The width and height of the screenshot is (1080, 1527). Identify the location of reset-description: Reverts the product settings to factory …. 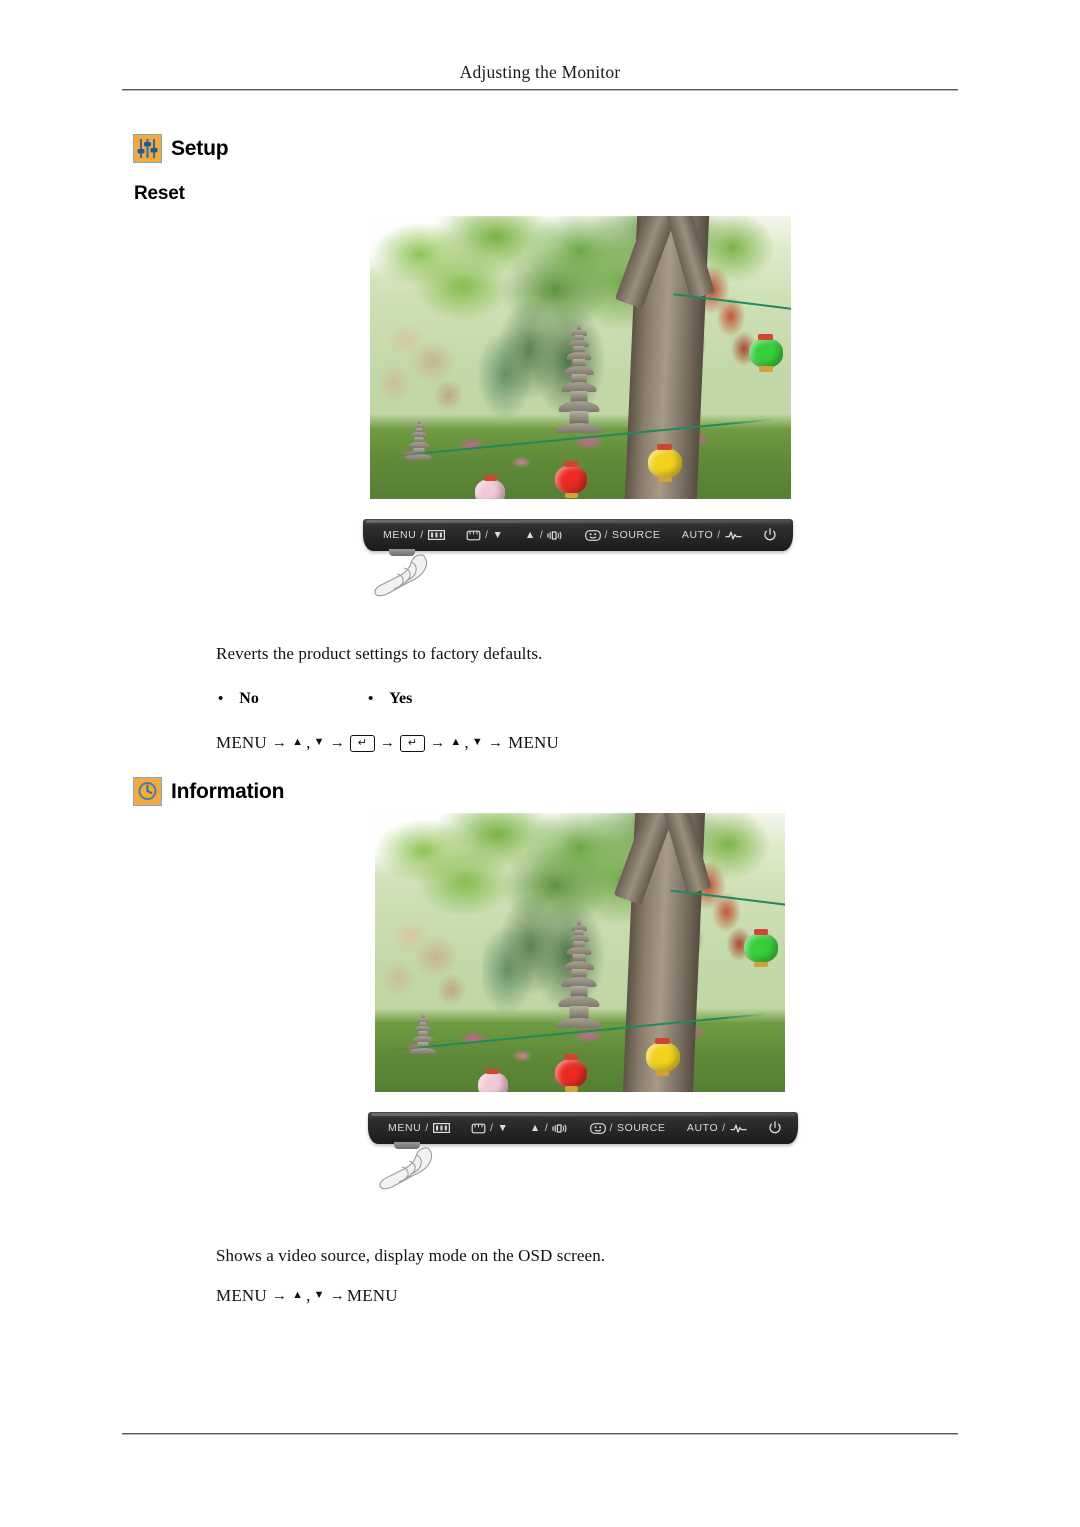
(379, 653).